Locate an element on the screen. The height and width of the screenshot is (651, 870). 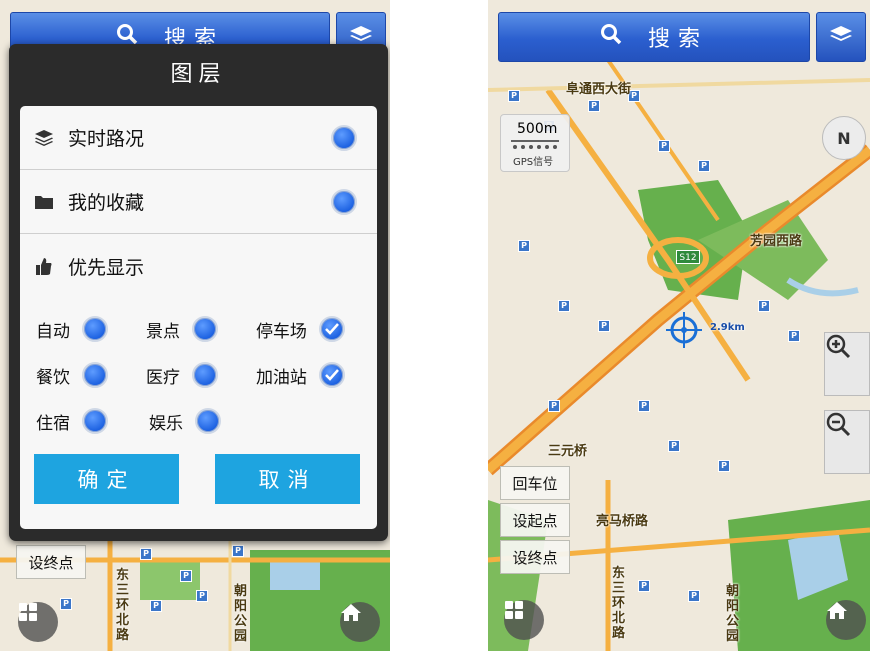
search-bar: 搜索 is located at coordinates (654, 37).